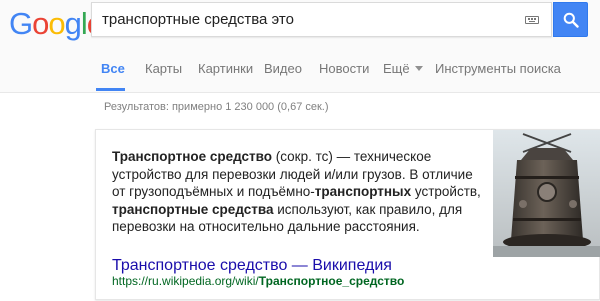 The height and width of the screenshot is (301, 600). What do you see at coordinates (113, 68) in the screenshot?
I see `tab-all: Все` at bounding box center [113, 68].